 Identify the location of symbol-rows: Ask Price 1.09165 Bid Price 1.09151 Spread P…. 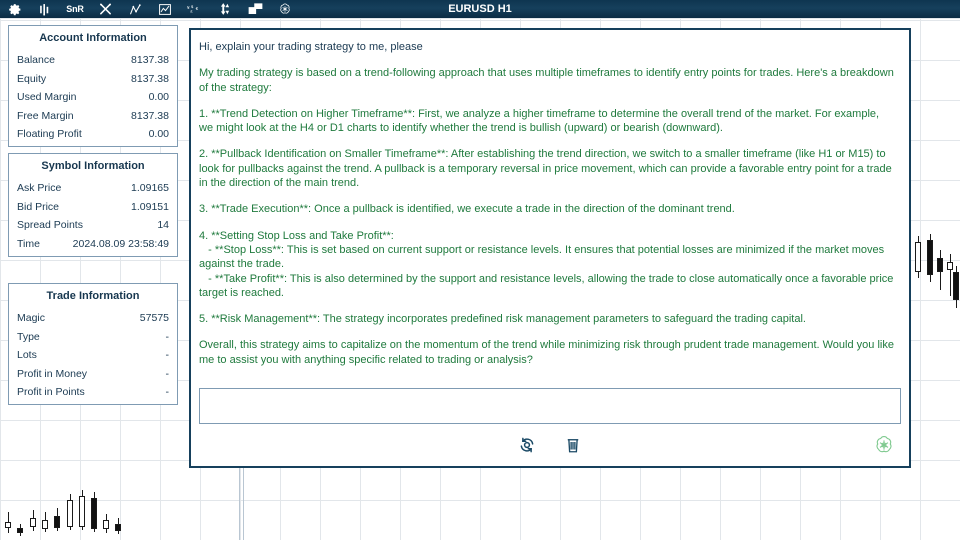
(93, 216).